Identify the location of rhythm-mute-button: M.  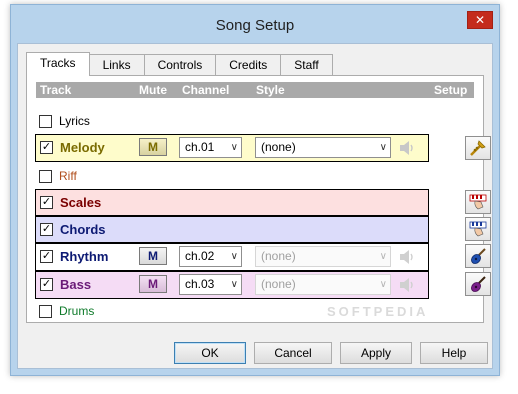
(153, 256).